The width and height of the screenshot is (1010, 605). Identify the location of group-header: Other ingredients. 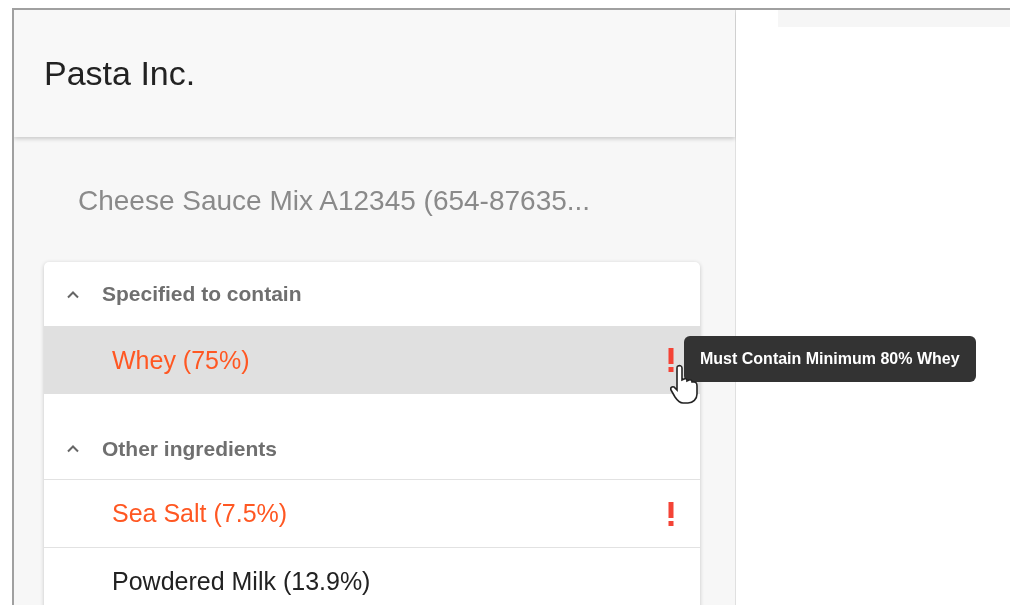
(190, 448).